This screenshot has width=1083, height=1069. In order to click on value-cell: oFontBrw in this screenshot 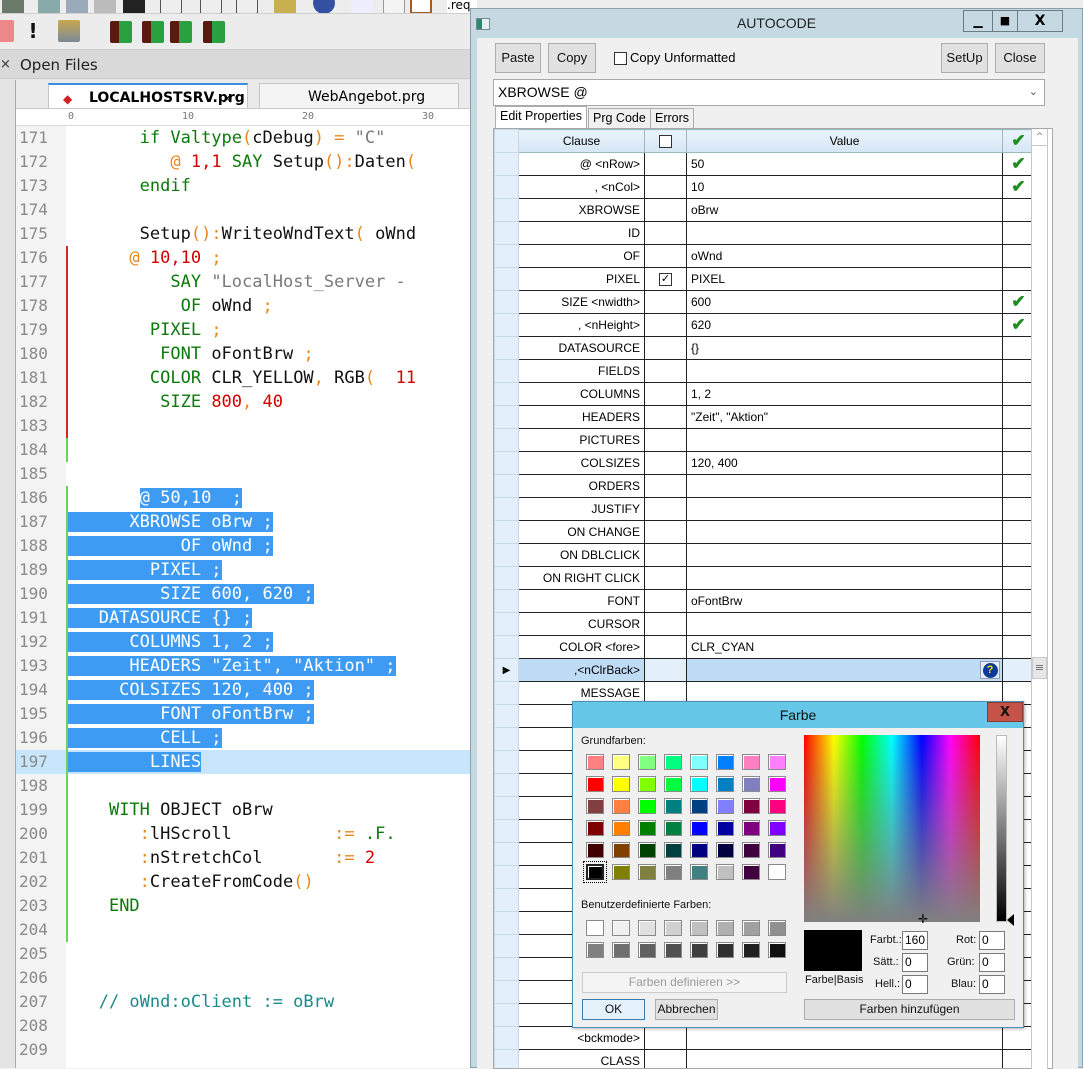, I will do `click(845, 601)`.